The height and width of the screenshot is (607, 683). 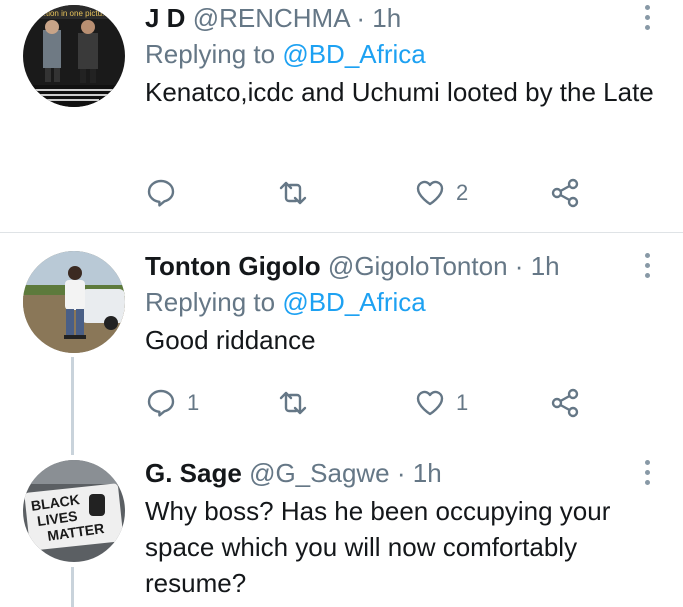 I want to click on like-count: 1, so click(x=462, y=402).